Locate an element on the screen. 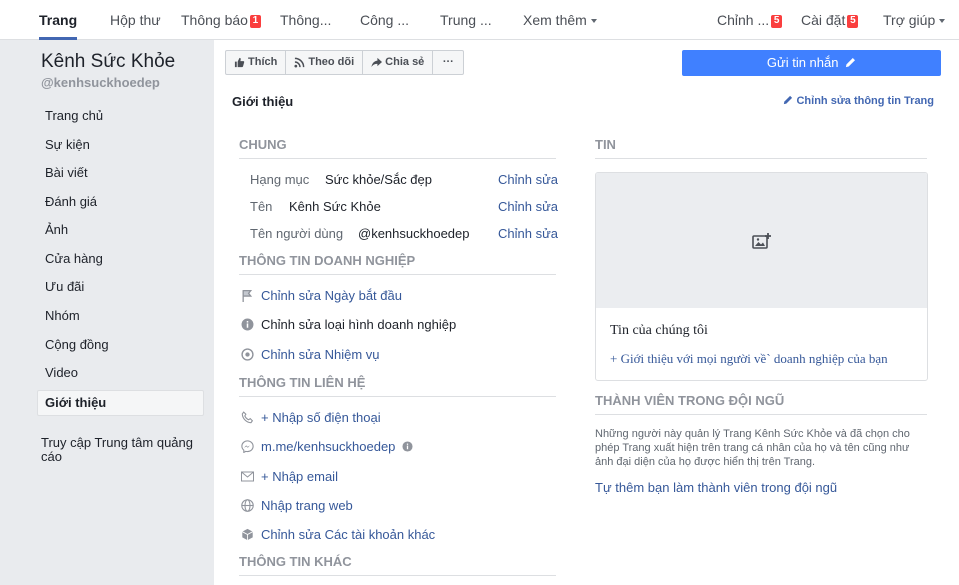  share-arrow-icon is located at coordinates (377, 62).